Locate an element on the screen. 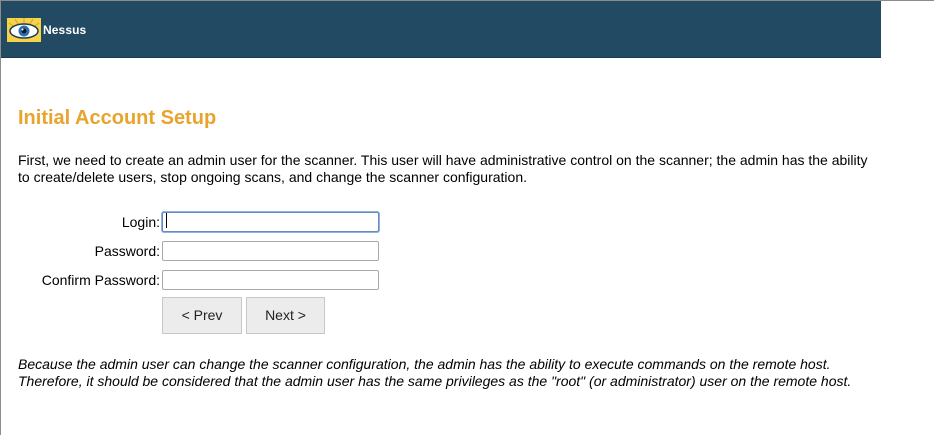  page-title: Initial Account Setup is located at coordinates (117, 118).